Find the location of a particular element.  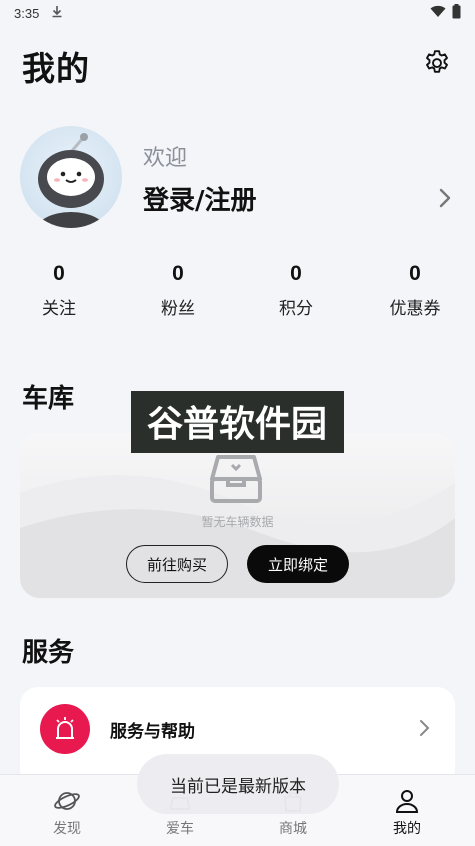

watermark-text: 谷普软件园 is located at coordinates (237, 424).